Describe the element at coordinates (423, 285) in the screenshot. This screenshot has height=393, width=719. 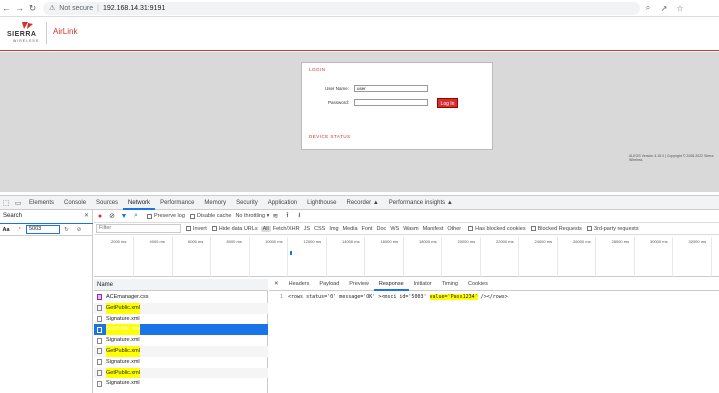
I see `detail-tab-initiator: Initiator` at that location.